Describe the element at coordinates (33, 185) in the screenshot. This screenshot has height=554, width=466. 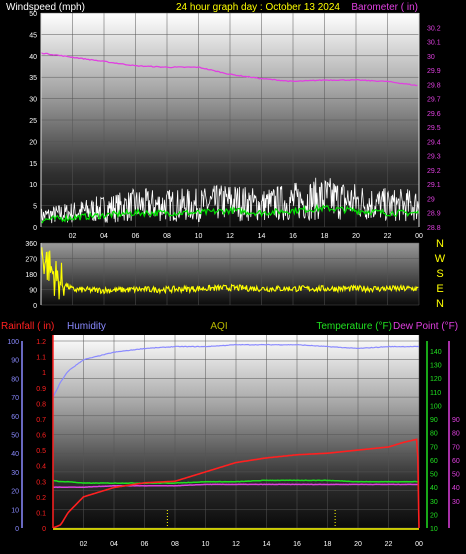
I see `wind-tick-label: 10` at that location.